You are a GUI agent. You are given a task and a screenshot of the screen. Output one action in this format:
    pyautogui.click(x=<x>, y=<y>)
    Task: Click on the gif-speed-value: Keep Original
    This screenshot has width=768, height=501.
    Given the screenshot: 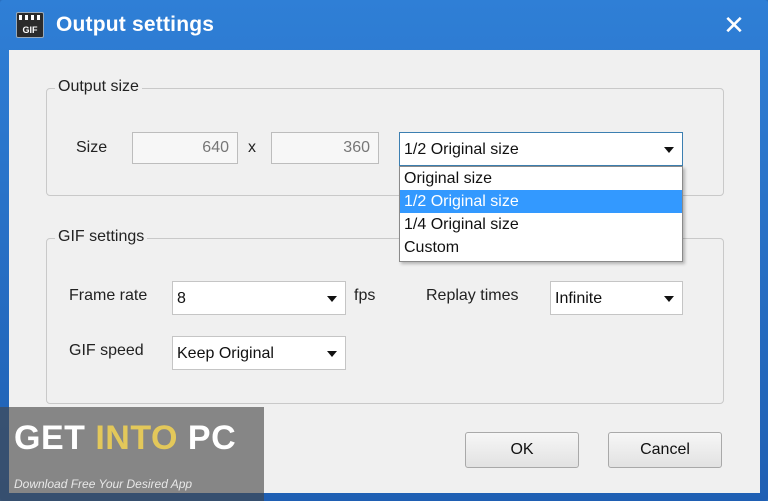 What is the action you would take?
    pyautogui.click(x=225, y=353)
    